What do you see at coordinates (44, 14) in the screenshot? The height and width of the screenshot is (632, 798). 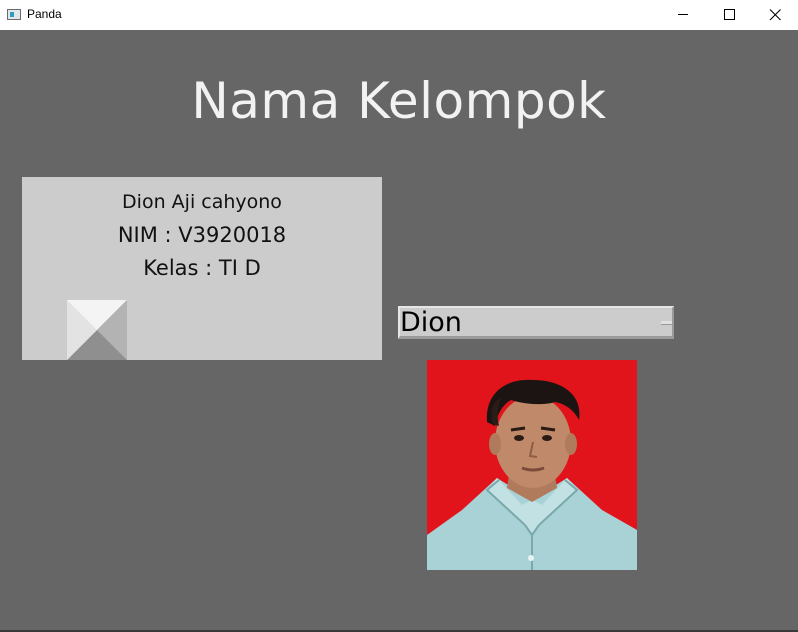 I see `window-title: Panda` at bounding box center [44, 14].